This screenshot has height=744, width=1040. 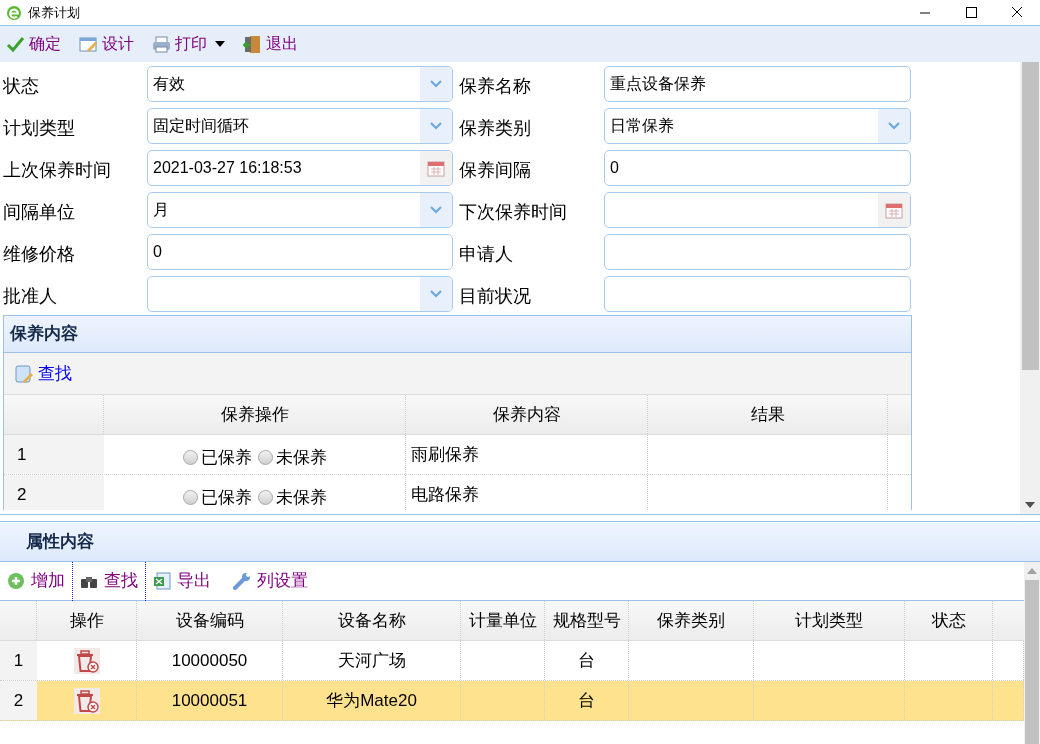 What do you see at coordinates (16, 581) in the screenshot?
I see `plus-circle-icon` at bounding box center [16, 581].